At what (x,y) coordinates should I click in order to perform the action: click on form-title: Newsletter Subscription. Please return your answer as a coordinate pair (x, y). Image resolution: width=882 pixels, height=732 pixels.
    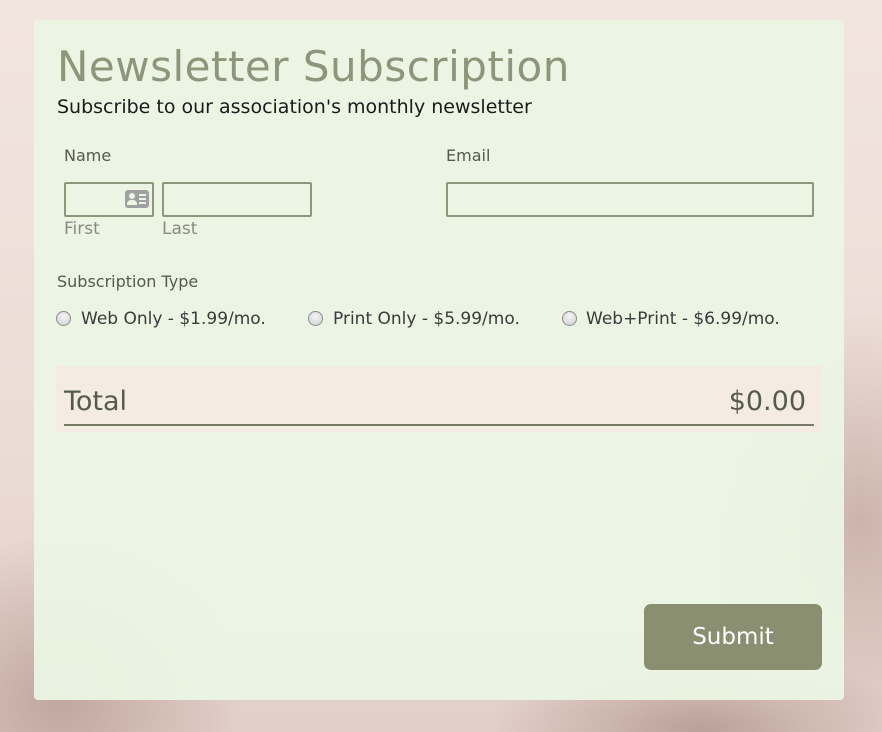
    Looking at the image, I should click on (313, 66).